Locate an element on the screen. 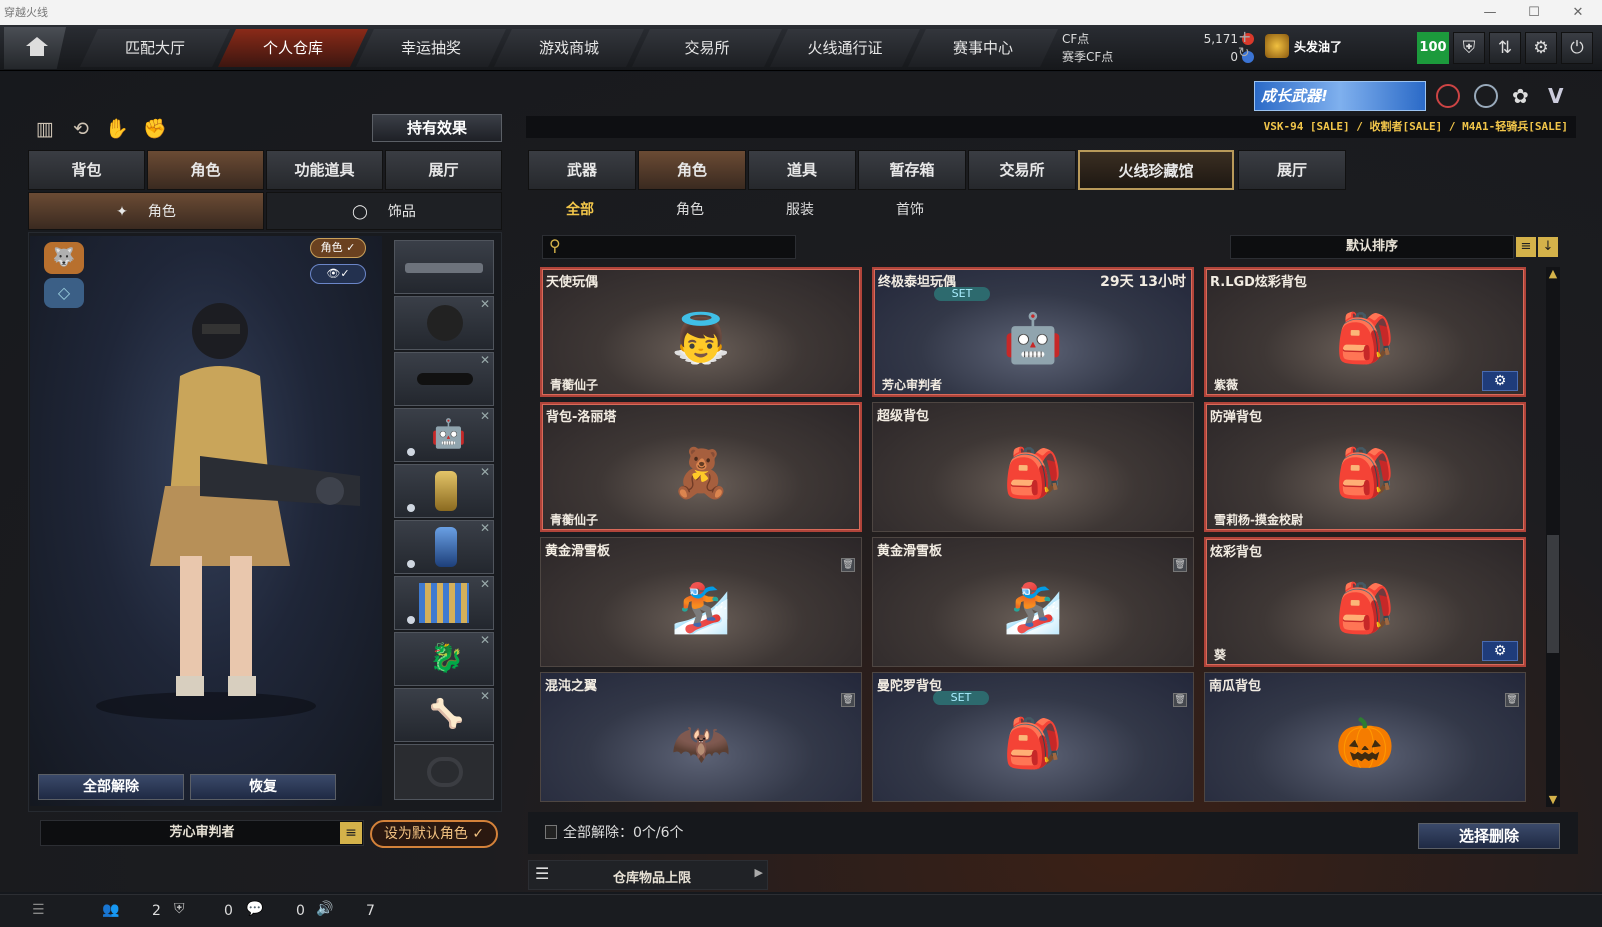 Image resolution: width=1602 pixels, height=927 pixels. character-preview: 🐺 ◇ 角色 ✓ 👁✓ is located at coordinates (206, 521).